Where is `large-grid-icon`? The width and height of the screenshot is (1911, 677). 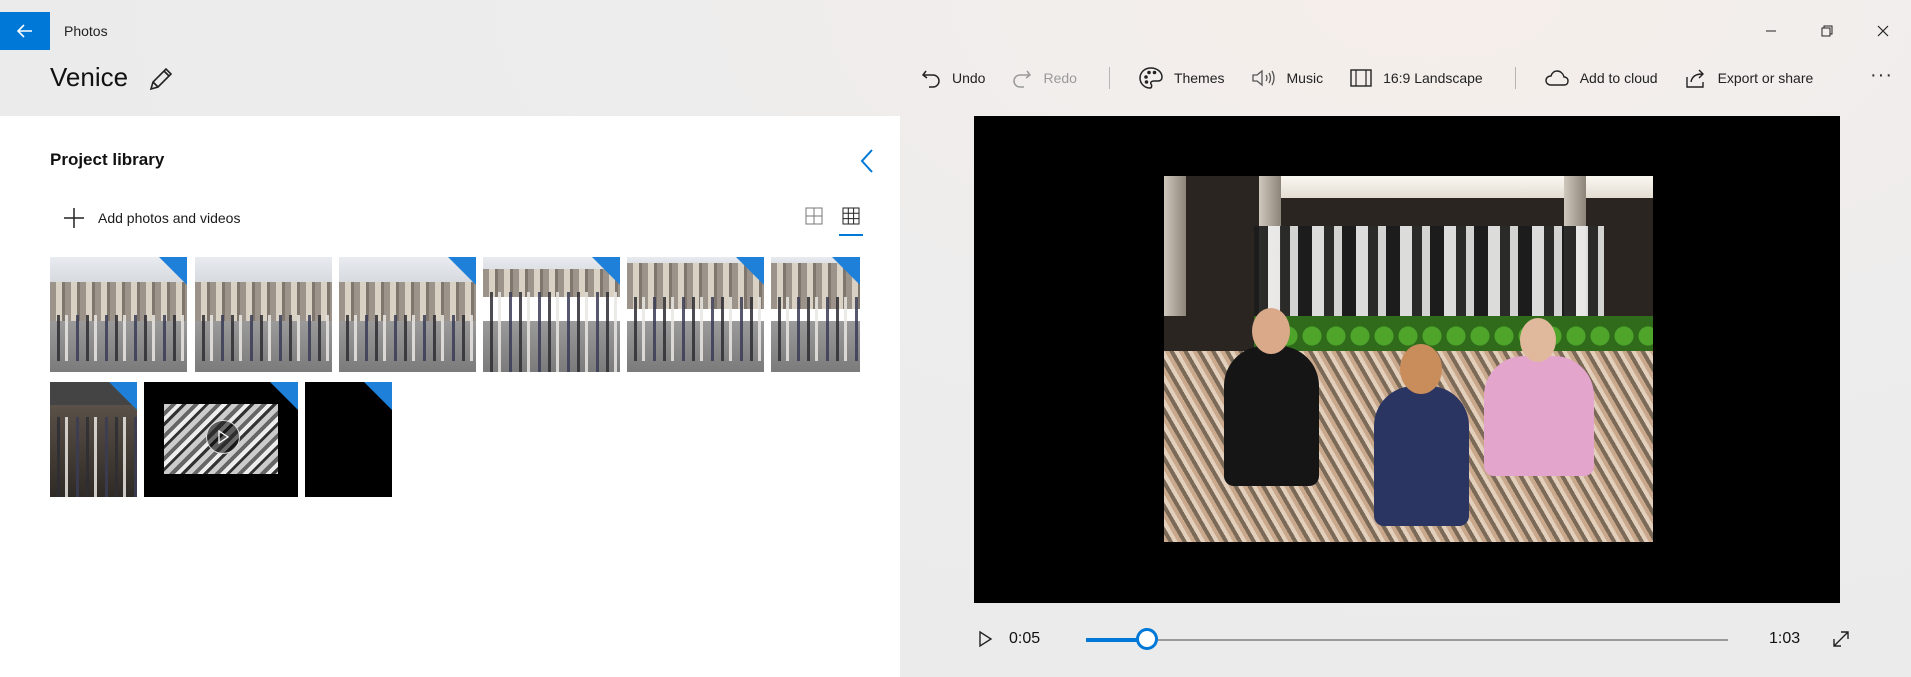
large-grid-icon is located at coordinates (814, 216).